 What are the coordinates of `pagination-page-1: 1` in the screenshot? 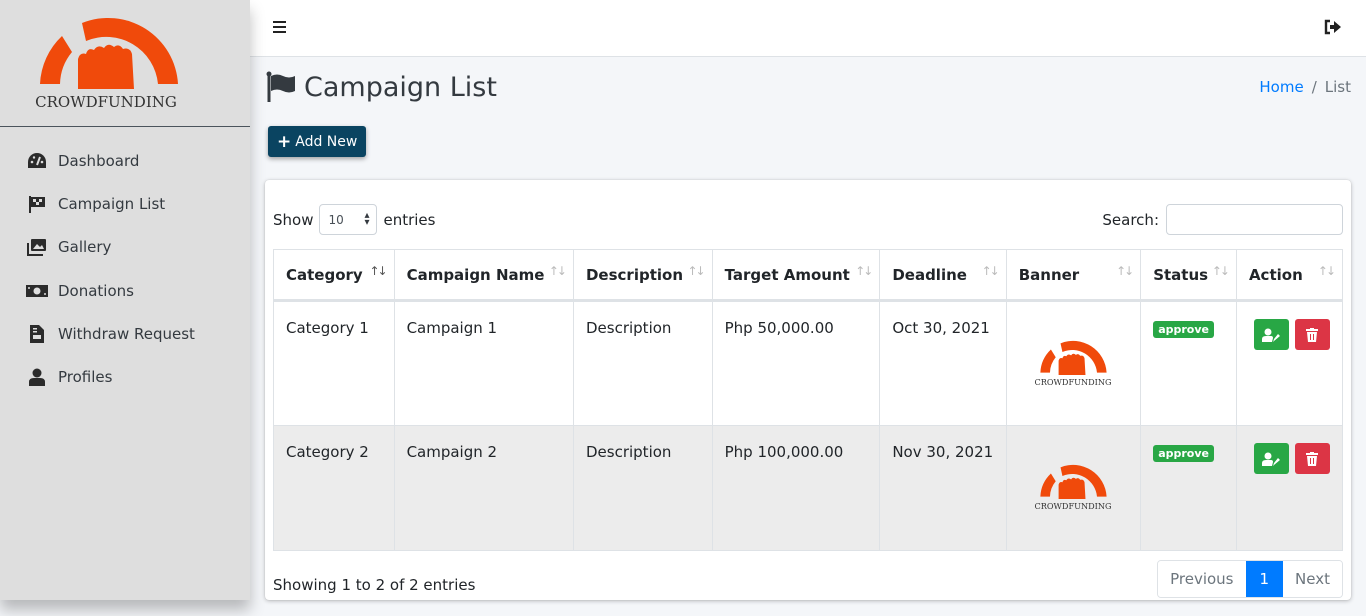 It's located at (1264, 579).